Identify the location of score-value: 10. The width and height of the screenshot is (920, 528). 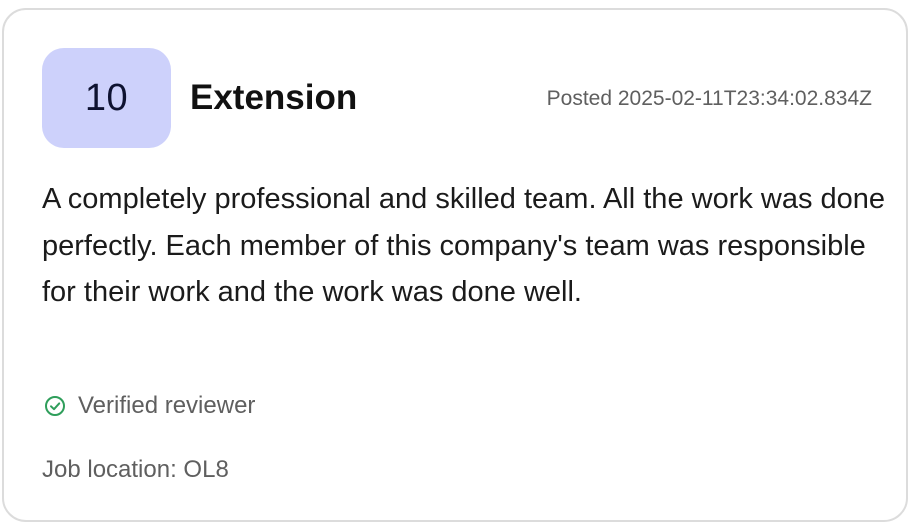
(106, 97).